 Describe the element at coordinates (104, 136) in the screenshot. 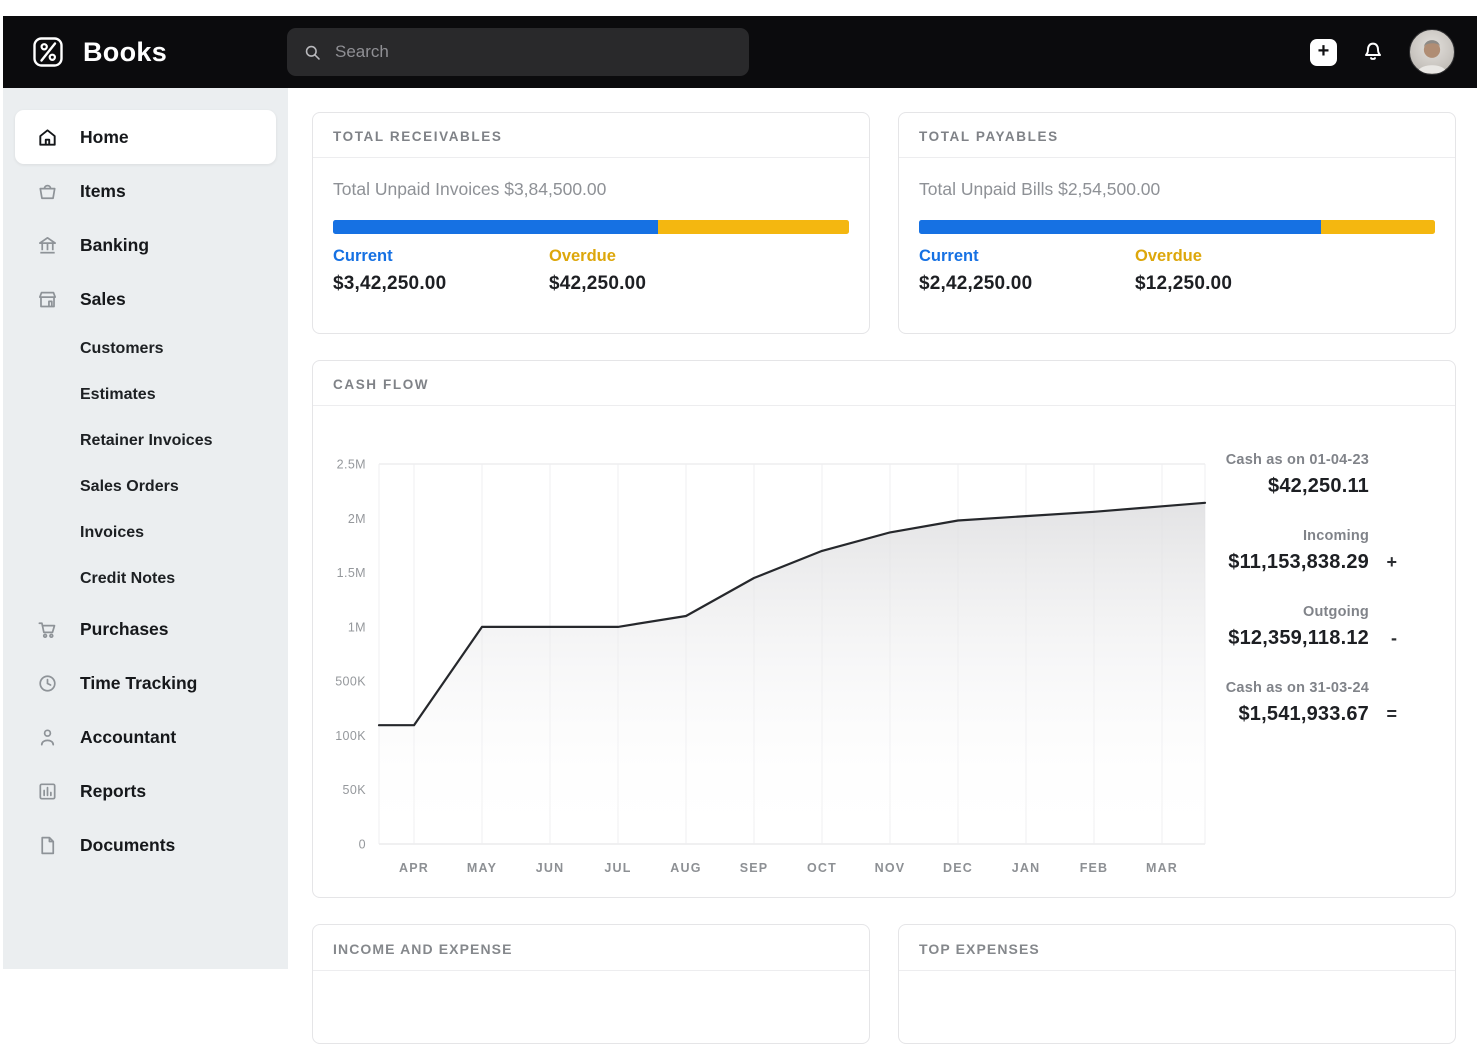

I see `sidebar-item-label: Home` at that location.